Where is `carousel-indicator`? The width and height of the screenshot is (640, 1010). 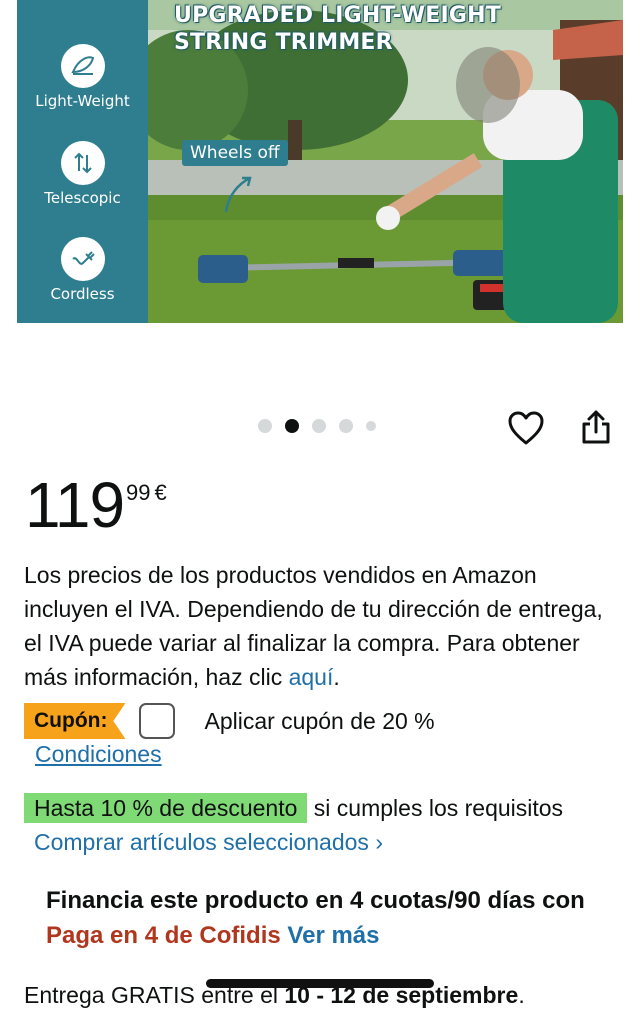
carousel-indicator is located at coordinates (317, 426).